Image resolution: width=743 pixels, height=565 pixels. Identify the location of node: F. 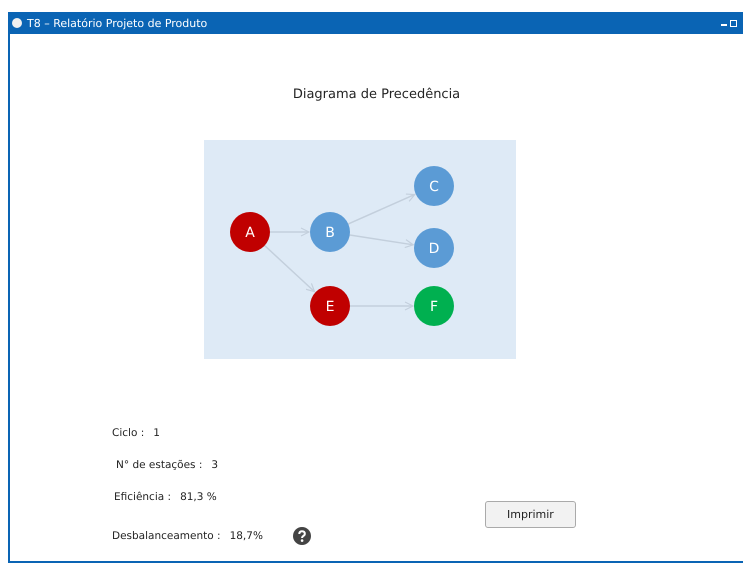
(434, 306).